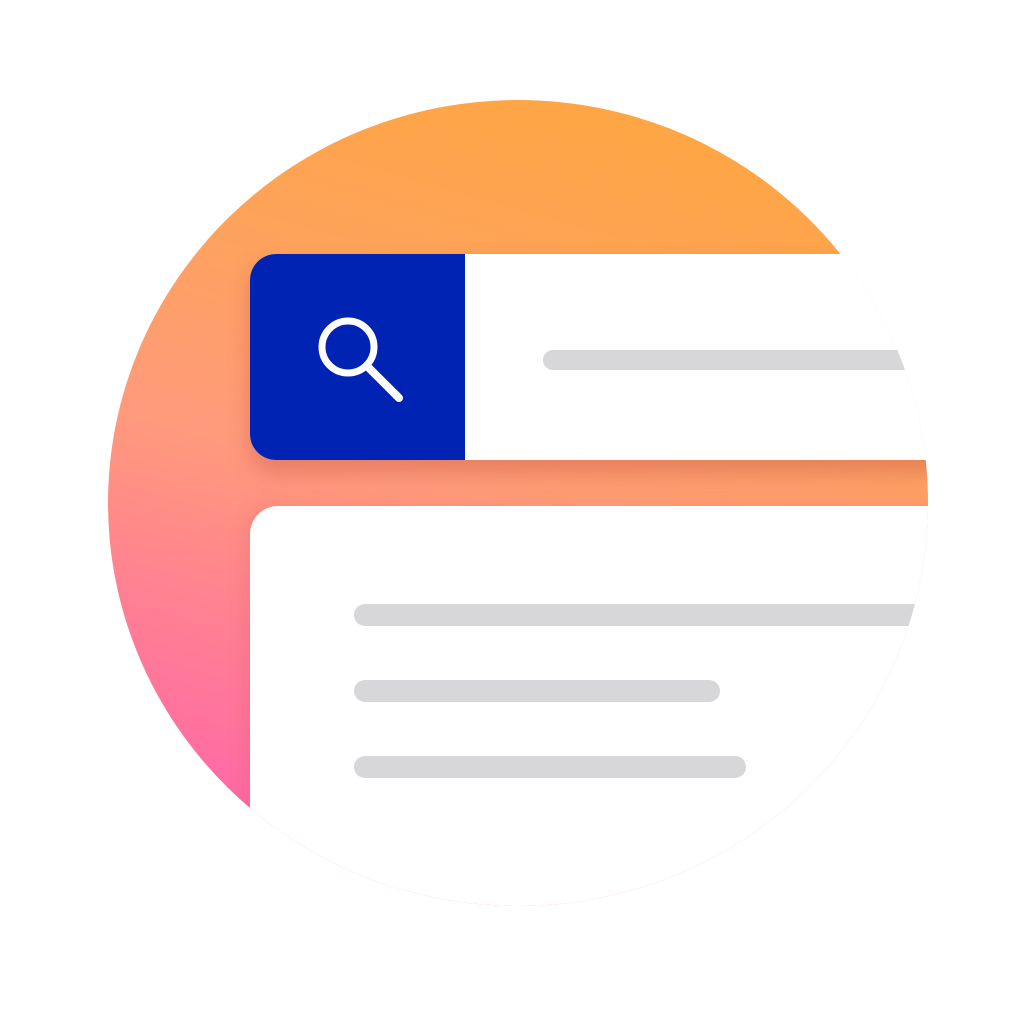 The width and height of the screenshot is (1024, 1024). What do you see at coordinates (735, 360) in the screenshot?
I see `search-placeholder-line` at bounding box center [735, 360].